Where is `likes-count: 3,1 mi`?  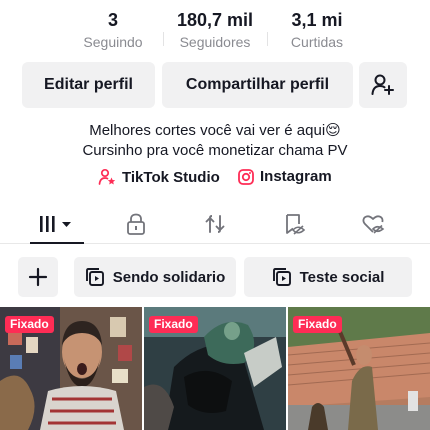
likes-count: 3,1 mi is located at coordinates (317, 20).